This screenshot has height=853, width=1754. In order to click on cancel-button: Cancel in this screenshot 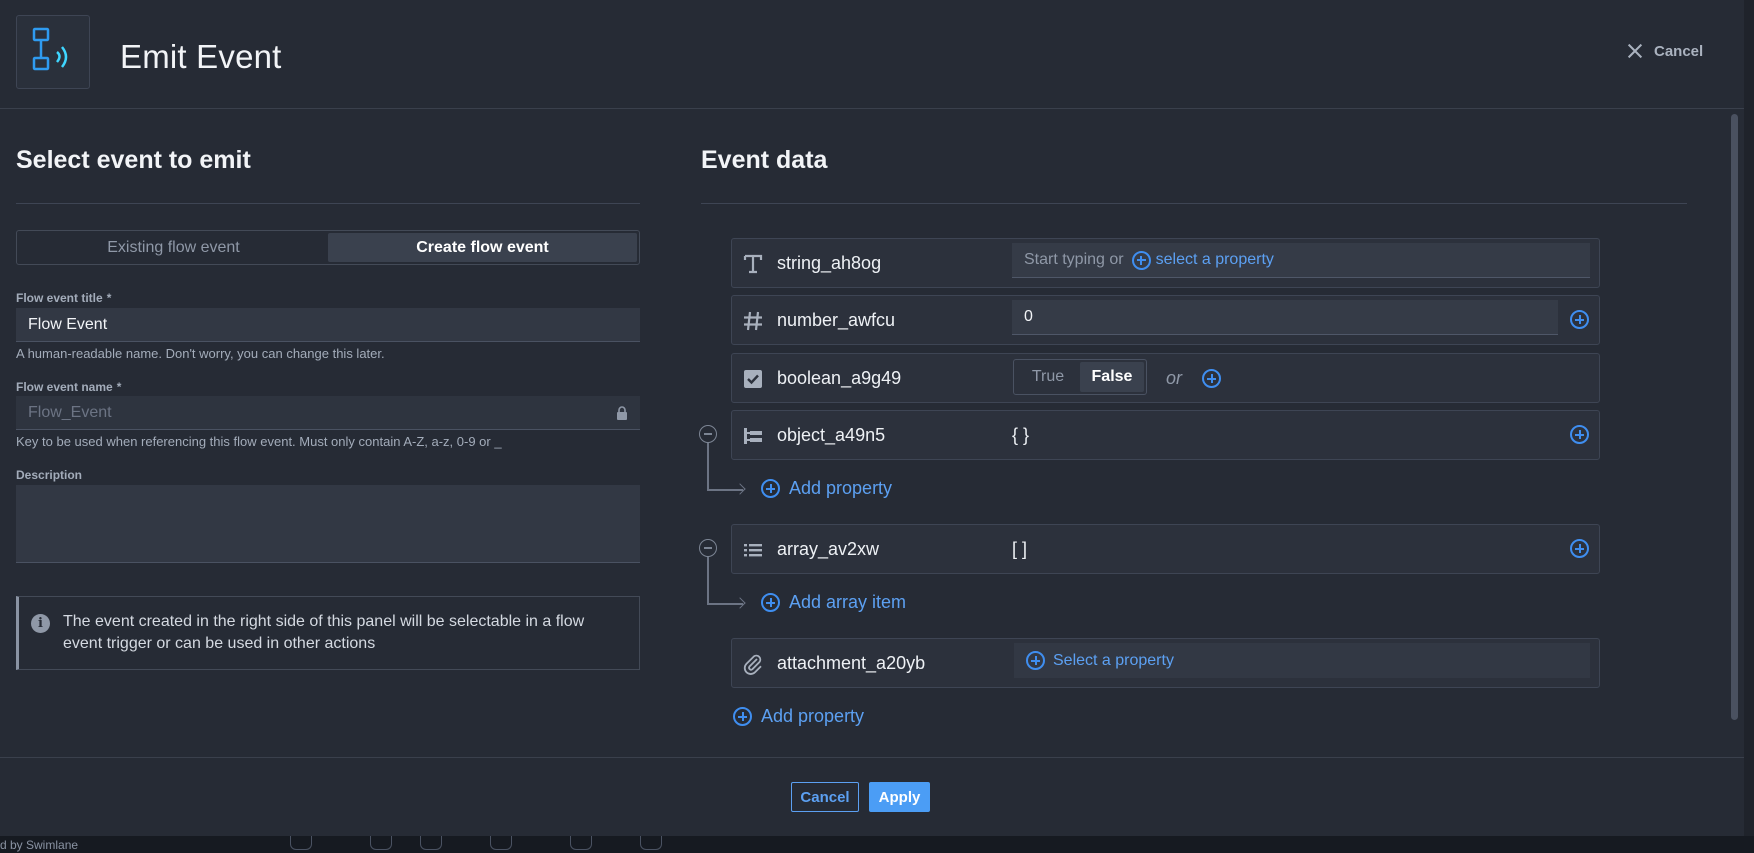, I will do `click(825, 797)`.